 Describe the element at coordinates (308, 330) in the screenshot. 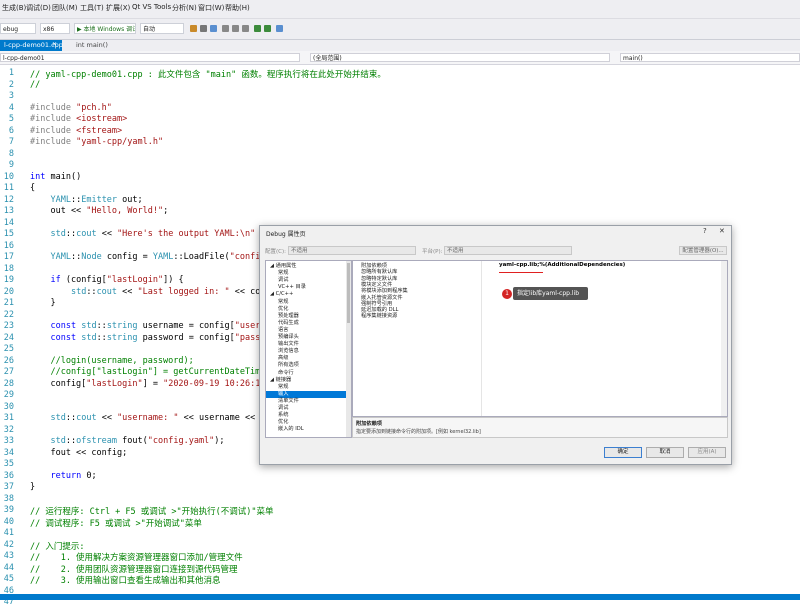

I see `tree-item: 语言` at that location.